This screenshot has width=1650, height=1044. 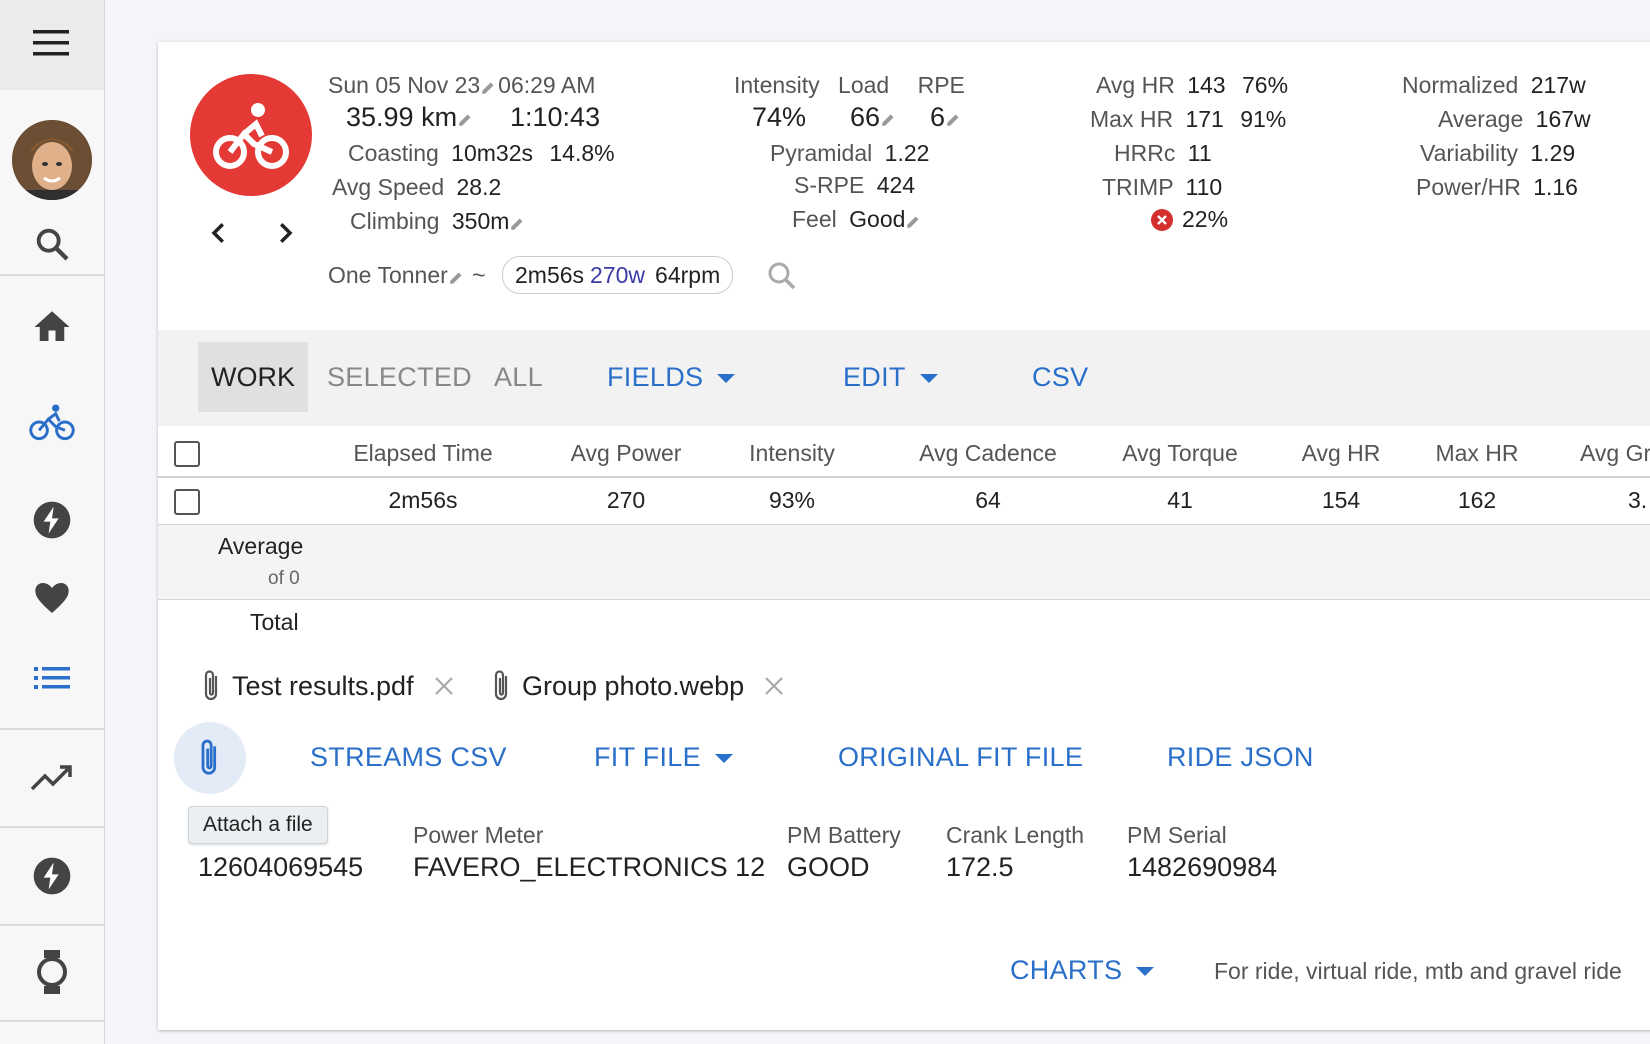 What do you see at coordinates (1638, 500) in the screenshot?
I see `cell-avg-gradient: 3.` at bounding box center [1638, 500].